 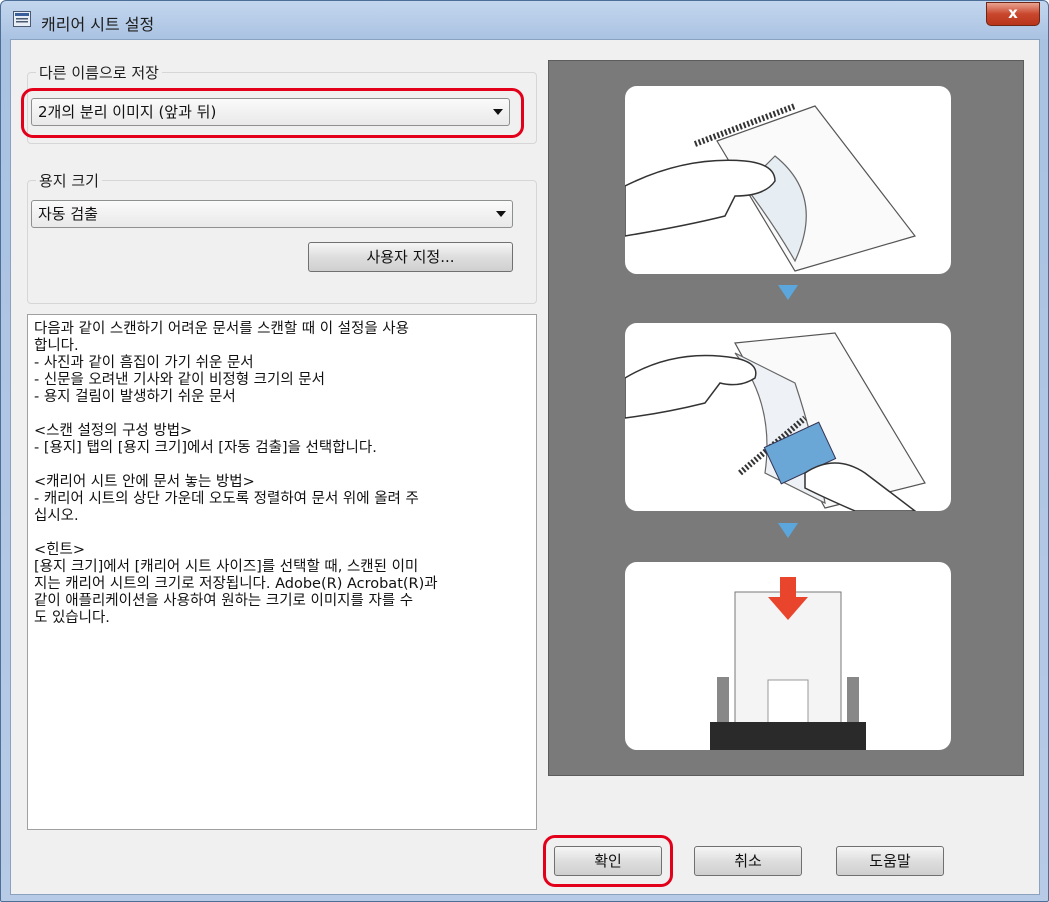 What do you see at coordinates (69, 180) in the screenshot?
I see `paper-size-group-label: 용지 크기` at bounding box center [69, 180].